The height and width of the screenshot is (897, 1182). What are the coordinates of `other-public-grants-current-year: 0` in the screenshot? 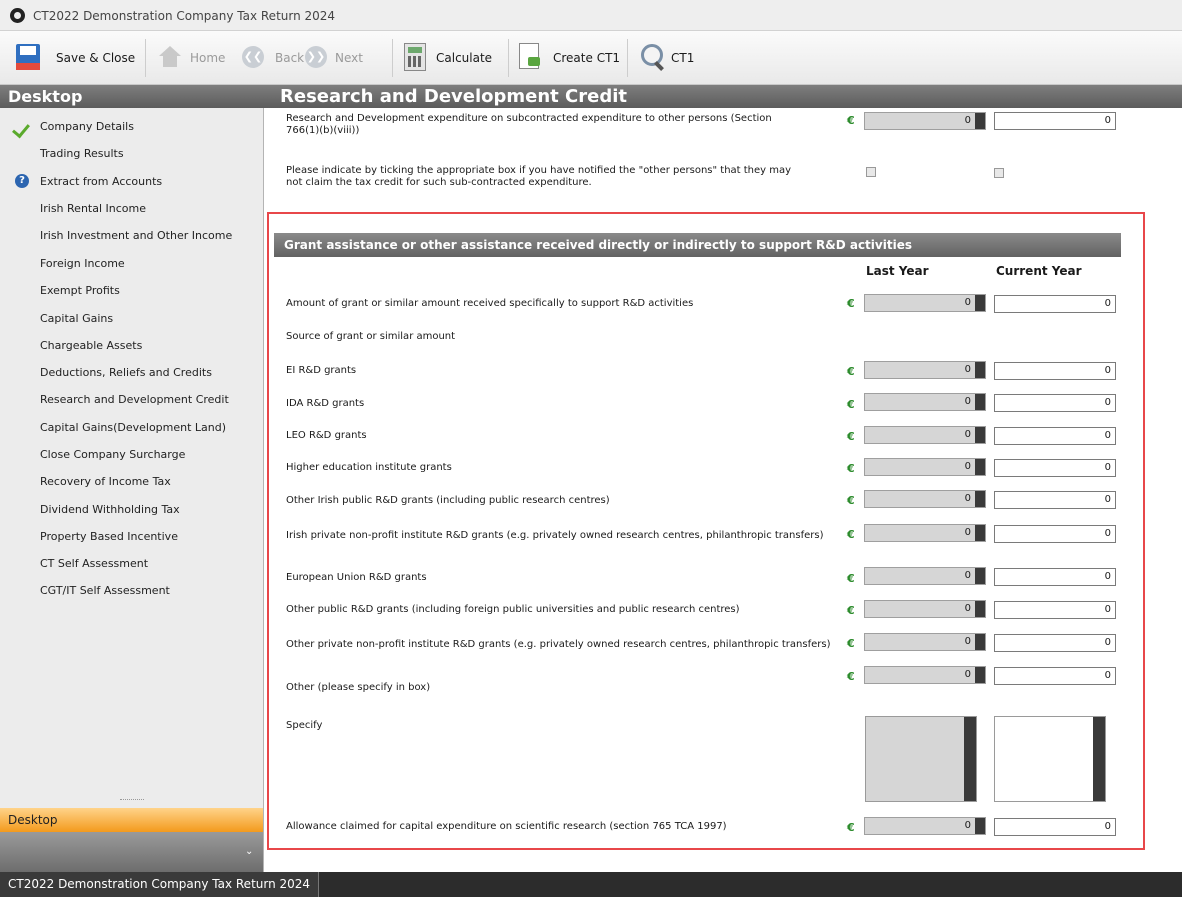 It's located at (1055, 610).